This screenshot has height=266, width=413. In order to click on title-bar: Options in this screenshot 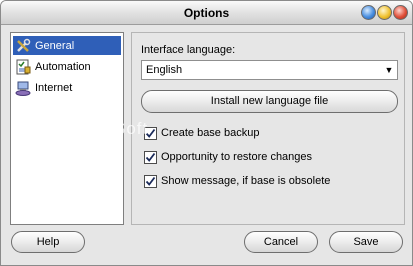, I will do `click(206, 13)`.